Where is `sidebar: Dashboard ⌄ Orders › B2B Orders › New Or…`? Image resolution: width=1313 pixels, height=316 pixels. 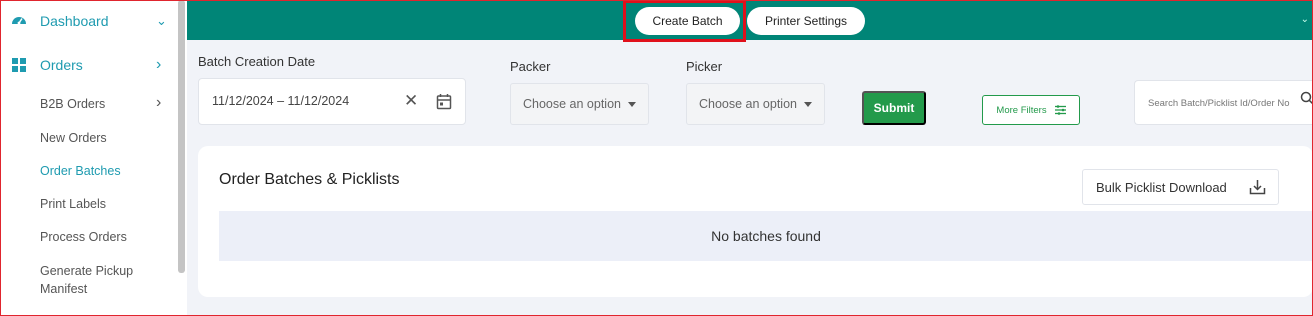 sidebar: Dashboard ⌄ Orders › B2B Orders › New Or… is located at coordinates (93, 158).